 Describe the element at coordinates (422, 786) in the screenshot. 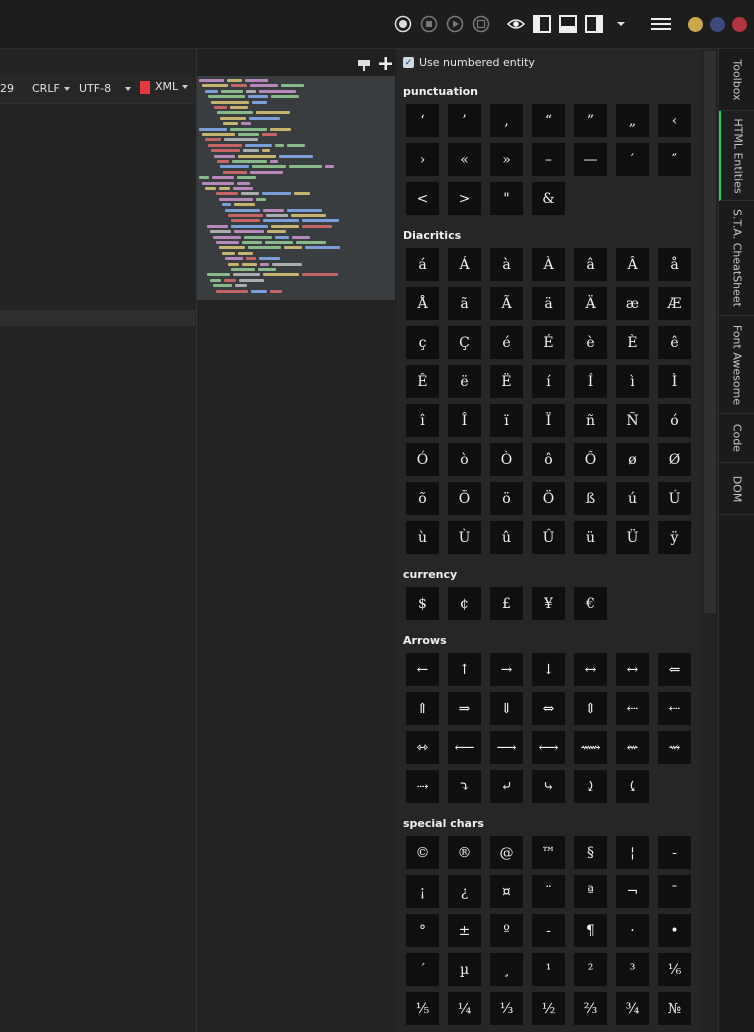

I see `entity-button: ⇢` at that location.